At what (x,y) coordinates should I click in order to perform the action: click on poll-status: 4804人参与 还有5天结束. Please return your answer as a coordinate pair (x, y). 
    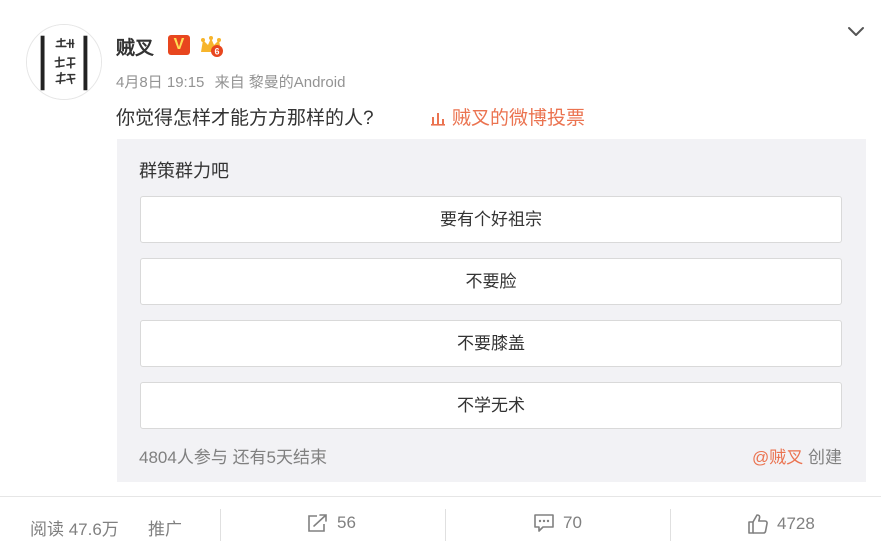
    Looking at the image, I should click on (233, 455).